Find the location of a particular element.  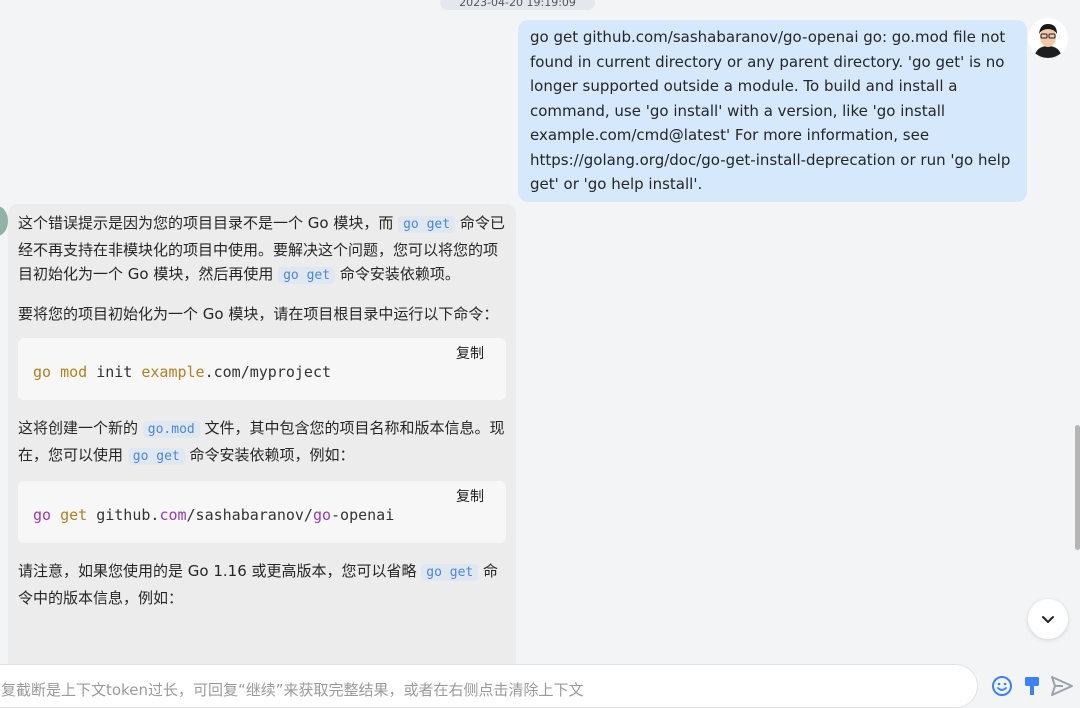

assistant-paragraph-2: 要将您的项目初始化为一个 Go 模块，请在项目根目录中运行以下命令： is located at coordinates (258, 313).